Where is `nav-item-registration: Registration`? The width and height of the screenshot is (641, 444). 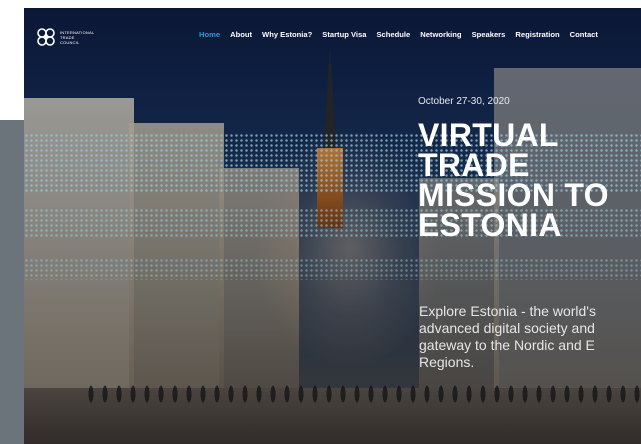 nav-item-registration: Registration is located at coordinates (537, 34).